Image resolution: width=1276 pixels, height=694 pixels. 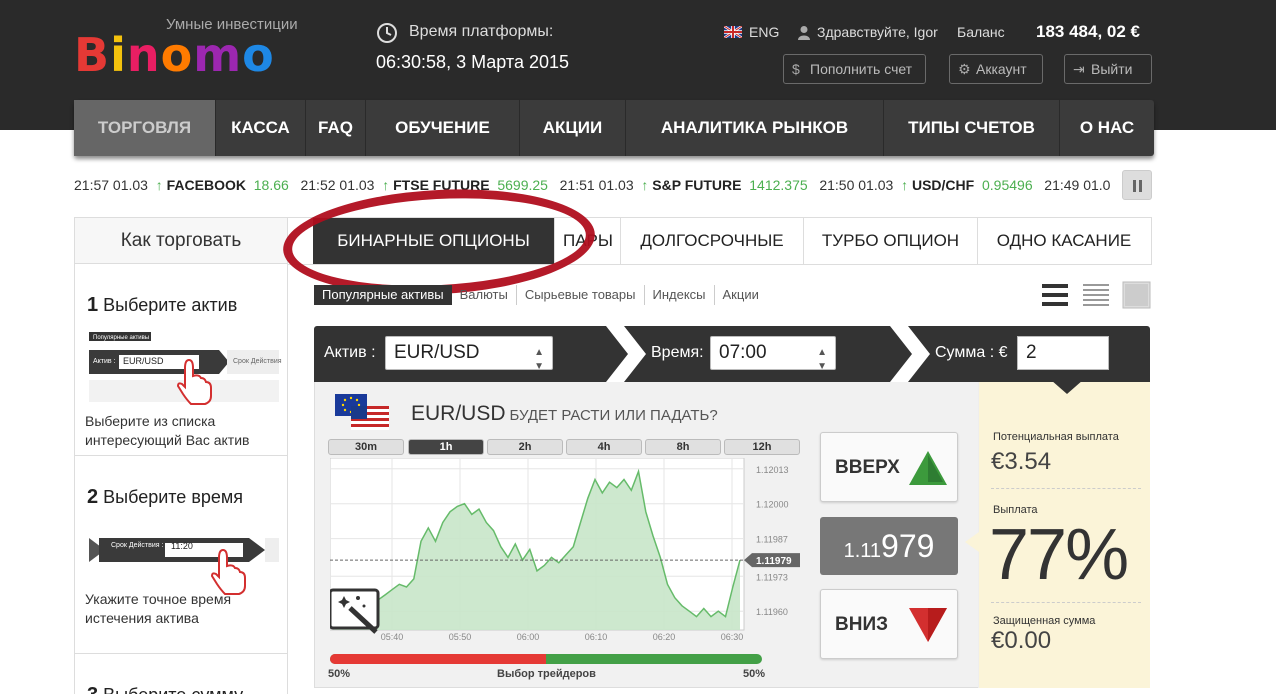 I want to click on current-price-label: 1.11979, so click(x=772, y=560).